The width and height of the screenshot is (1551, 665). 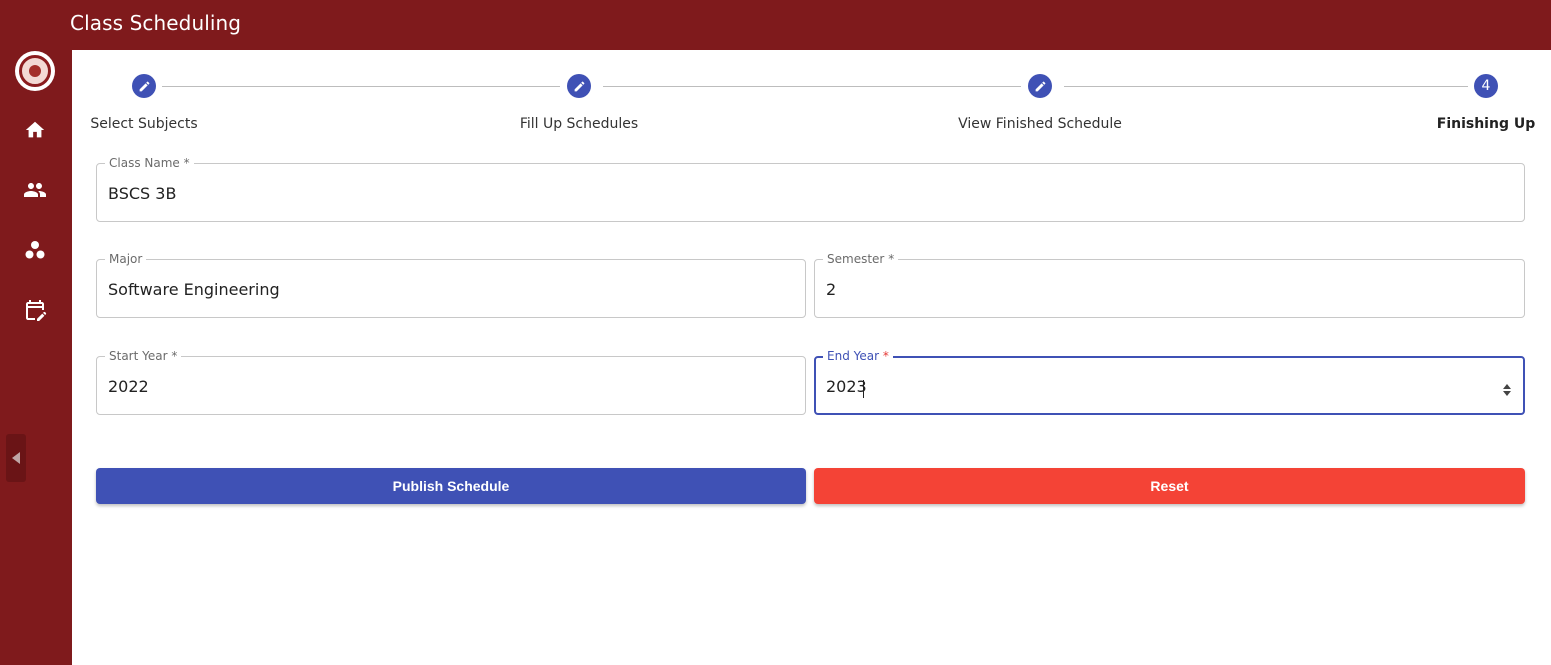 What do you see at coordinates (1155, 289) in the screenshot?
I see `semester-input` at bounding box center [1155, 289].